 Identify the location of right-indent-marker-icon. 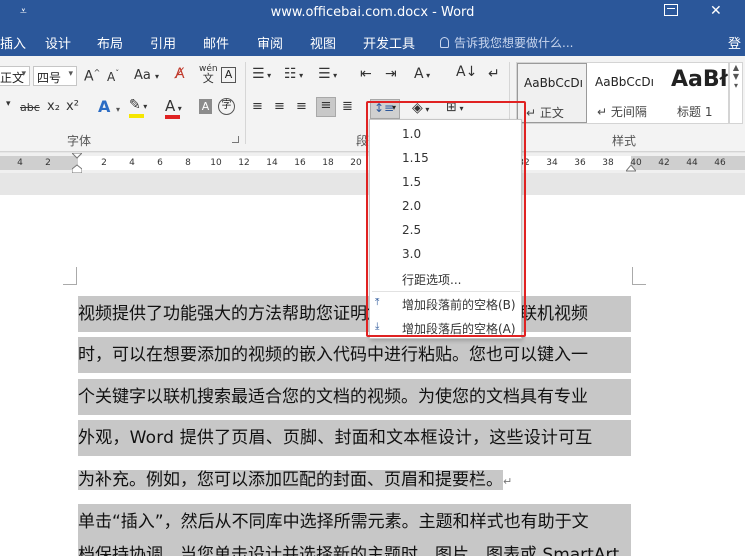
(631, 163).